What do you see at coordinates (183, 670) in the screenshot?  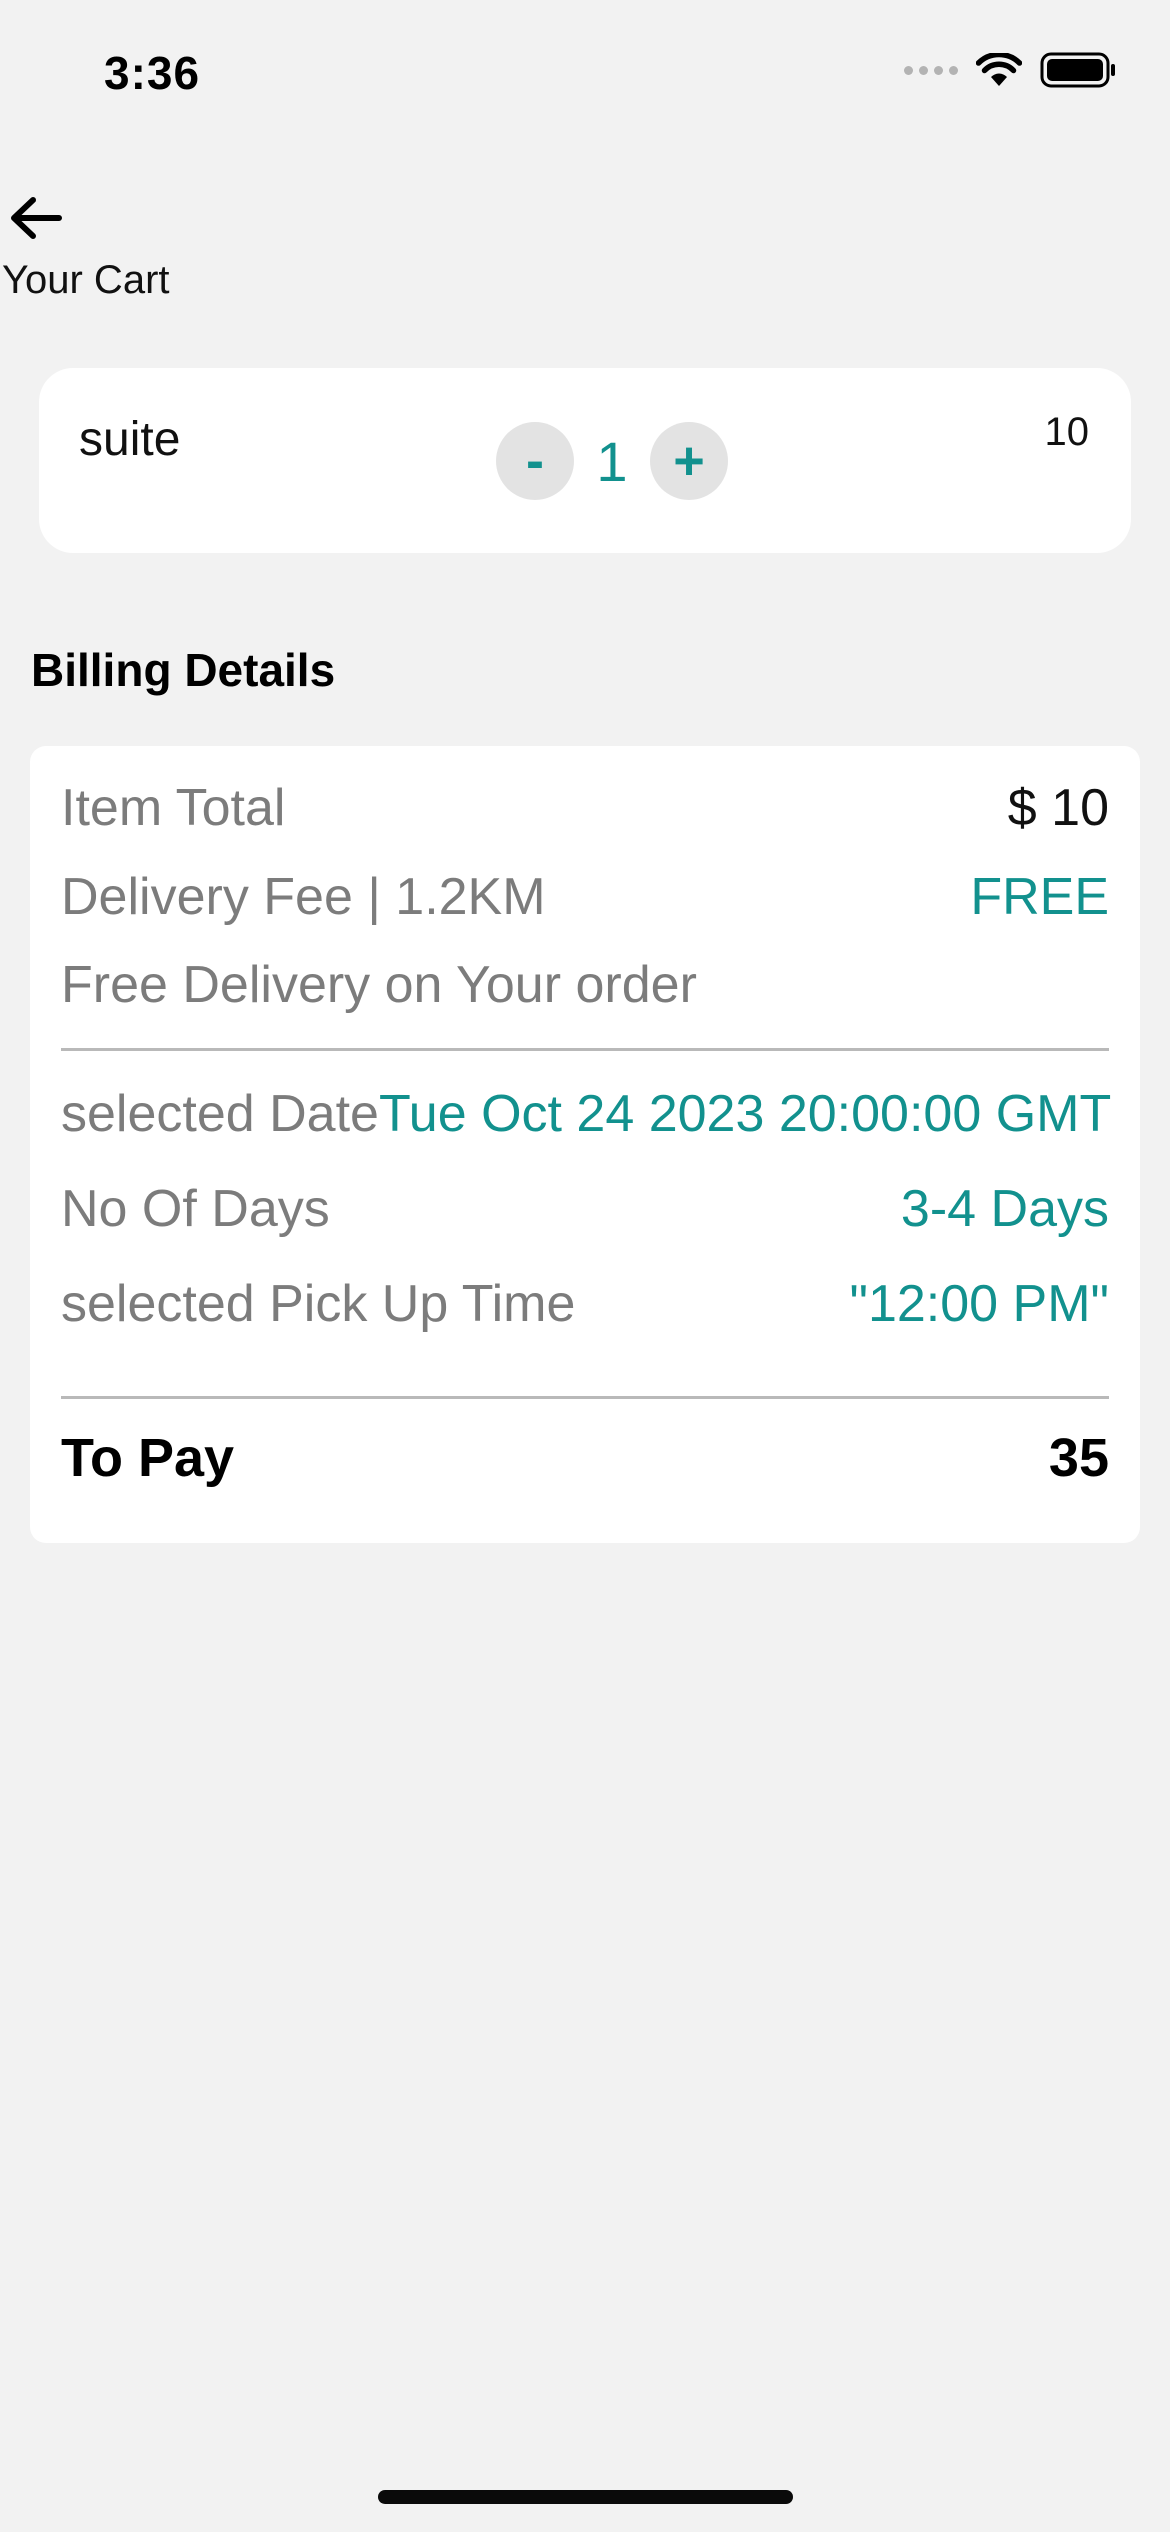 I see `billing-heading: Billing Details` at bounding box center [183, 670].